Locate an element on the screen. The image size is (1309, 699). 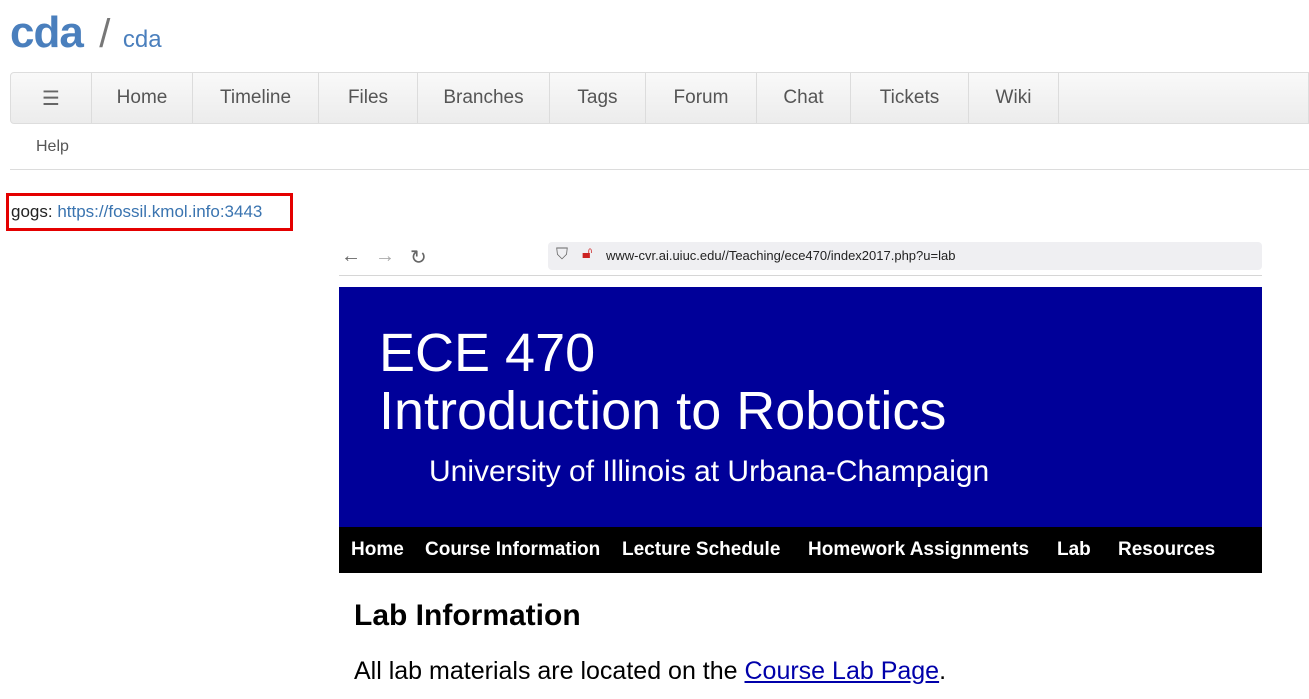
gogs-highlight-box: gogs: https://fossil.kmol.info:3443 is located at coordinates (149, 212).